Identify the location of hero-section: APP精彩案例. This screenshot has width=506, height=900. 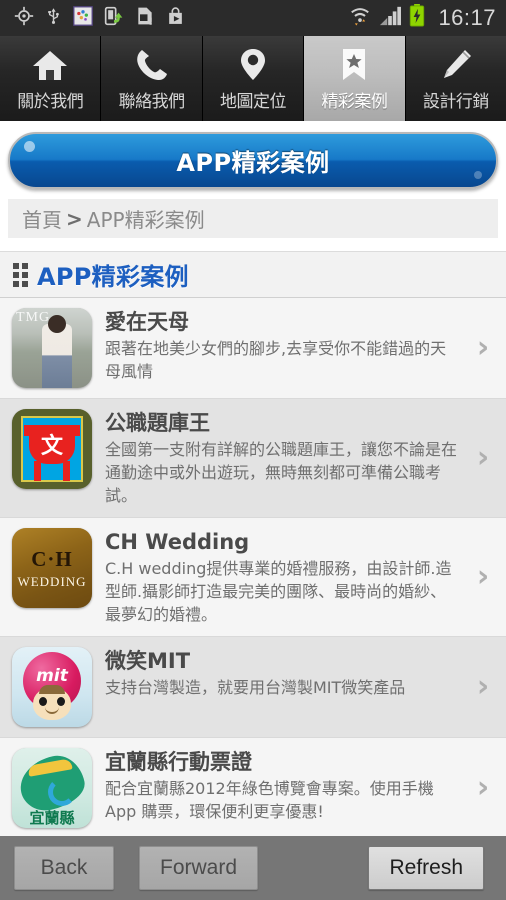
(253, 160).